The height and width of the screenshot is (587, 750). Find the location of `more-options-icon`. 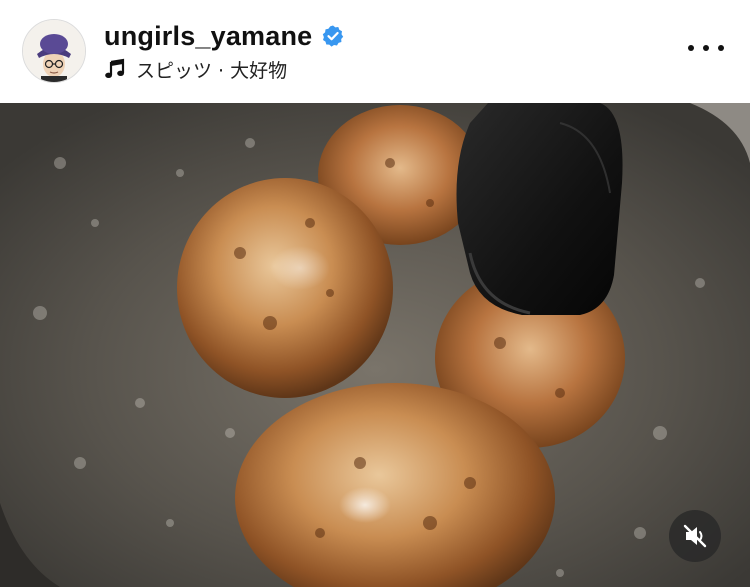

more-options-icon is located at coordinates (706, 48).